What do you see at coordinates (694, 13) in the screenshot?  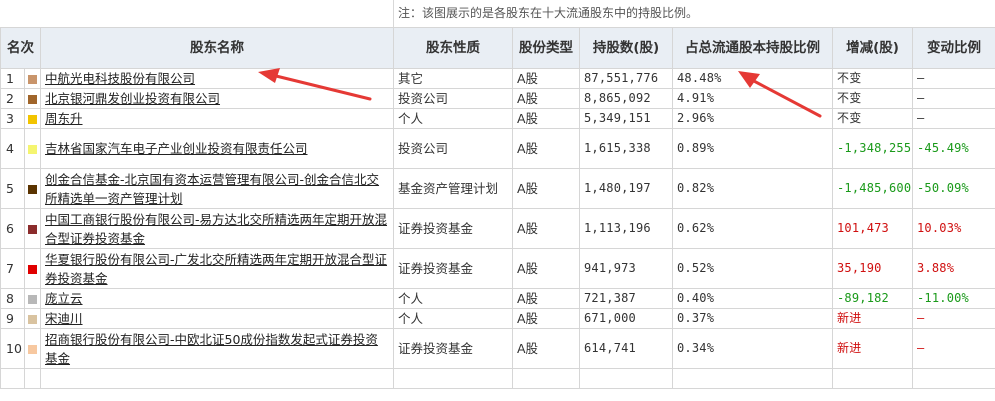 I see `chart-note: 注：该图展示的是各股东在十大流通股东中的持股比例。` at bounding box center [694, 13].